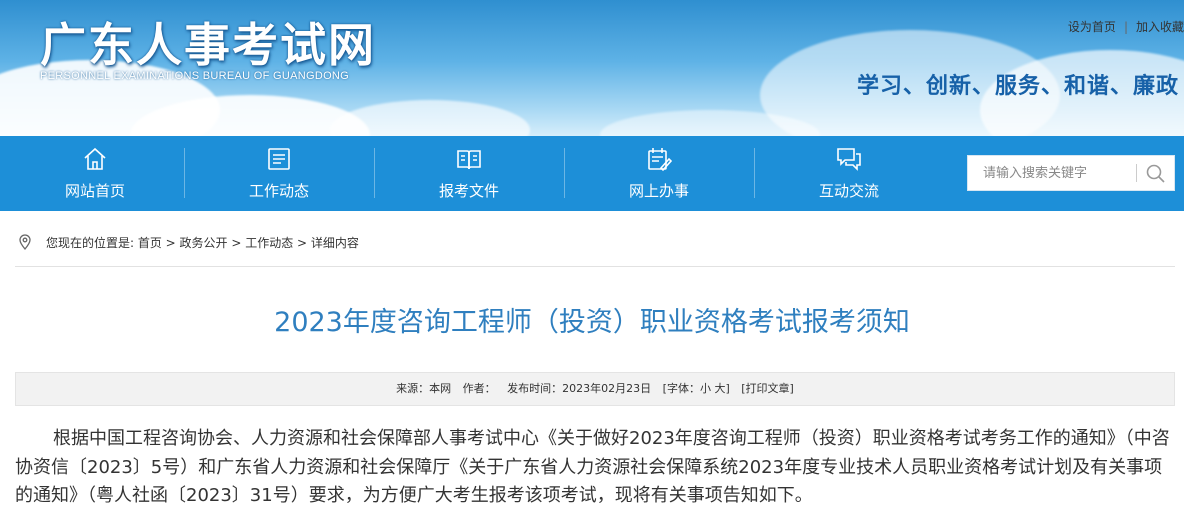  Describe the element at coordinates (468, 191) in the screenshot. I see `nav-item-label: 报考文件` at that location.